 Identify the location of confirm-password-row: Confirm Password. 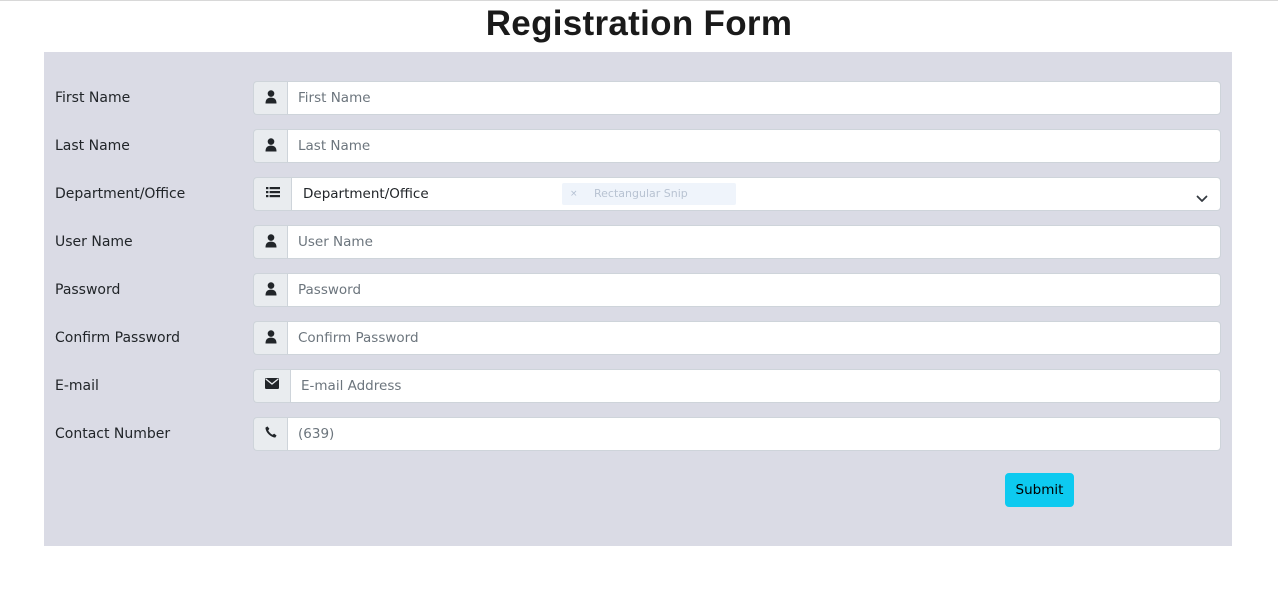
(638, 338).